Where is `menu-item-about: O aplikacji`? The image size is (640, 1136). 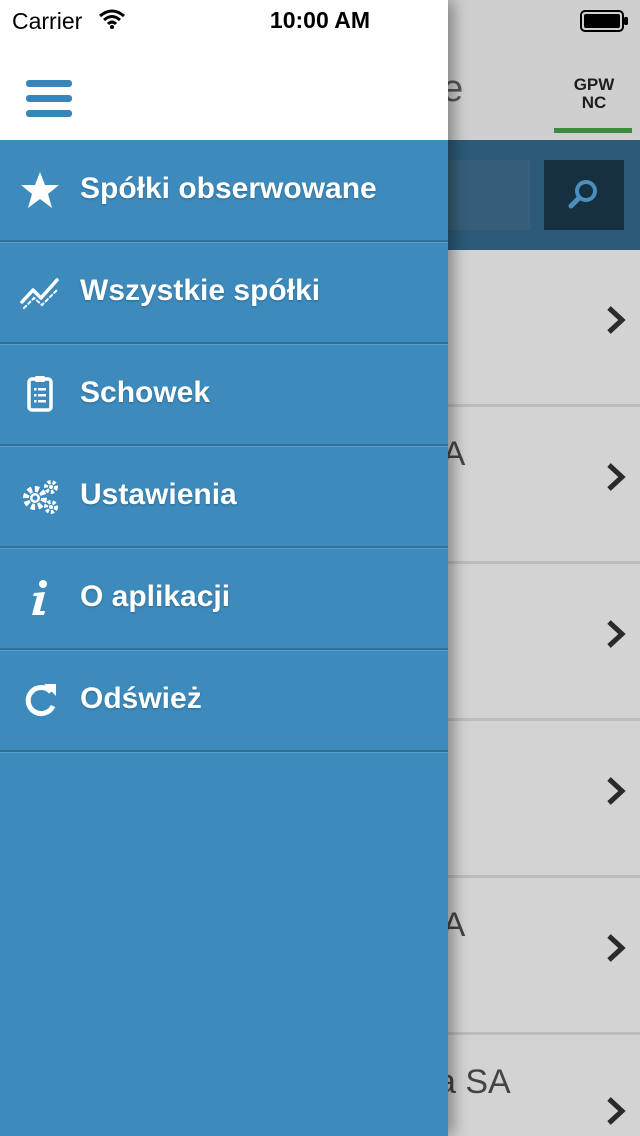 menu-item-about: O aplikacji is located at coordinates (224, 599).